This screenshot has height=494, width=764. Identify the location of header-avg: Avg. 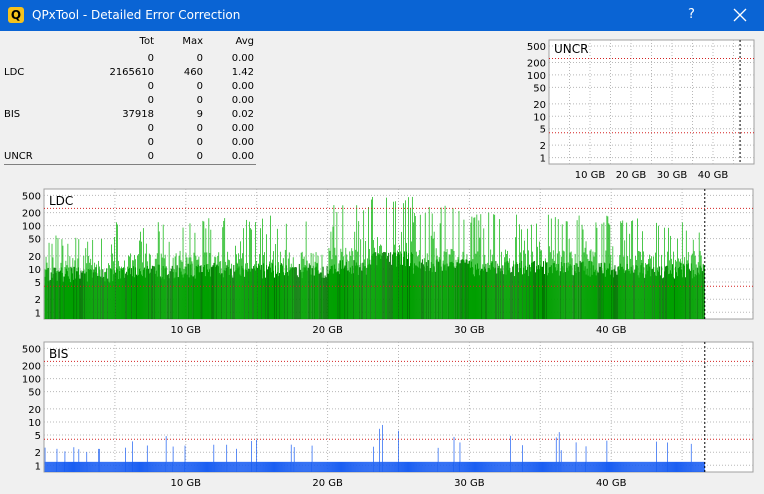
(244, 41).